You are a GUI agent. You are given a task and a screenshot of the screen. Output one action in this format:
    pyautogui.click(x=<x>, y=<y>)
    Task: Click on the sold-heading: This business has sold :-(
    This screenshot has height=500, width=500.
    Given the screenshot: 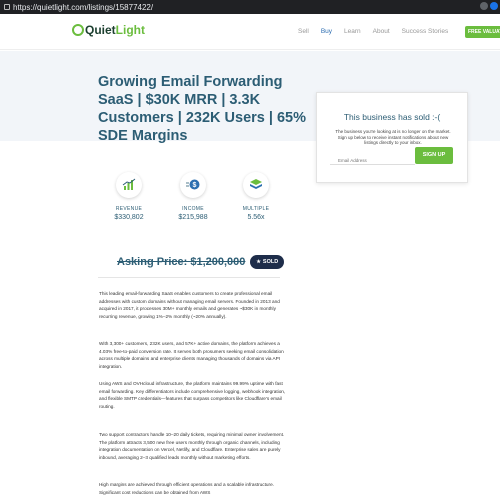 What is the action you would take?
    pyautogui.click(x=392, y=117)
    